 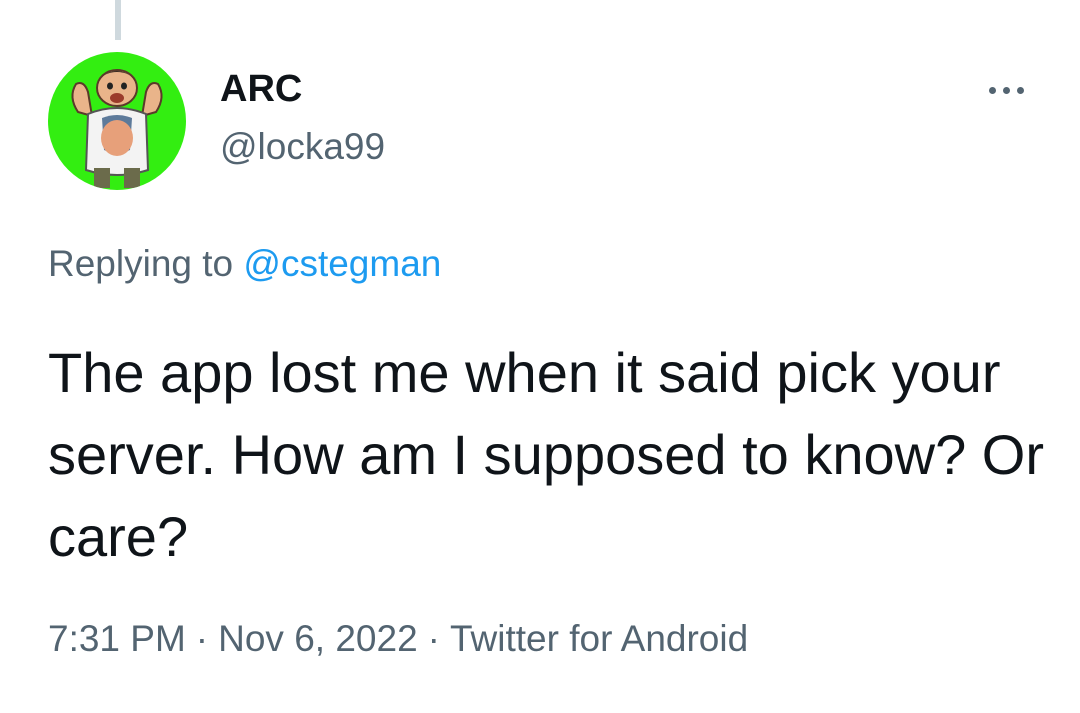 What do you see at coordinates (599, 638) in the screenshot?
I see `tweet-source: Twitter for Android` at bounding box center [599, 638].